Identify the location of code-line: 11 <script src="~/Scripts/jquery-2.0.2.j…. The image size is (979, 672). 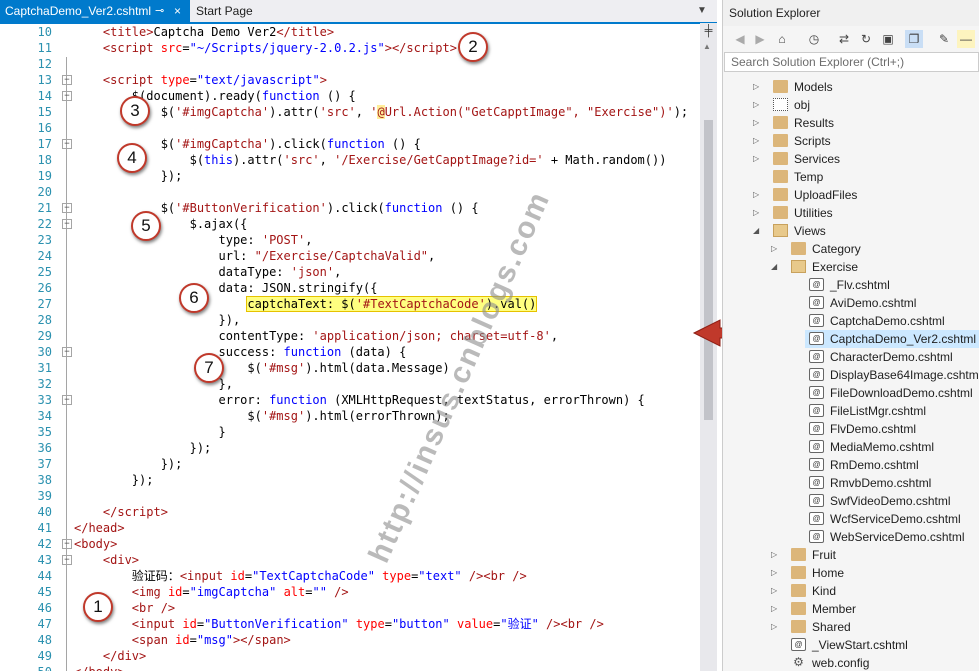
(350, 48).